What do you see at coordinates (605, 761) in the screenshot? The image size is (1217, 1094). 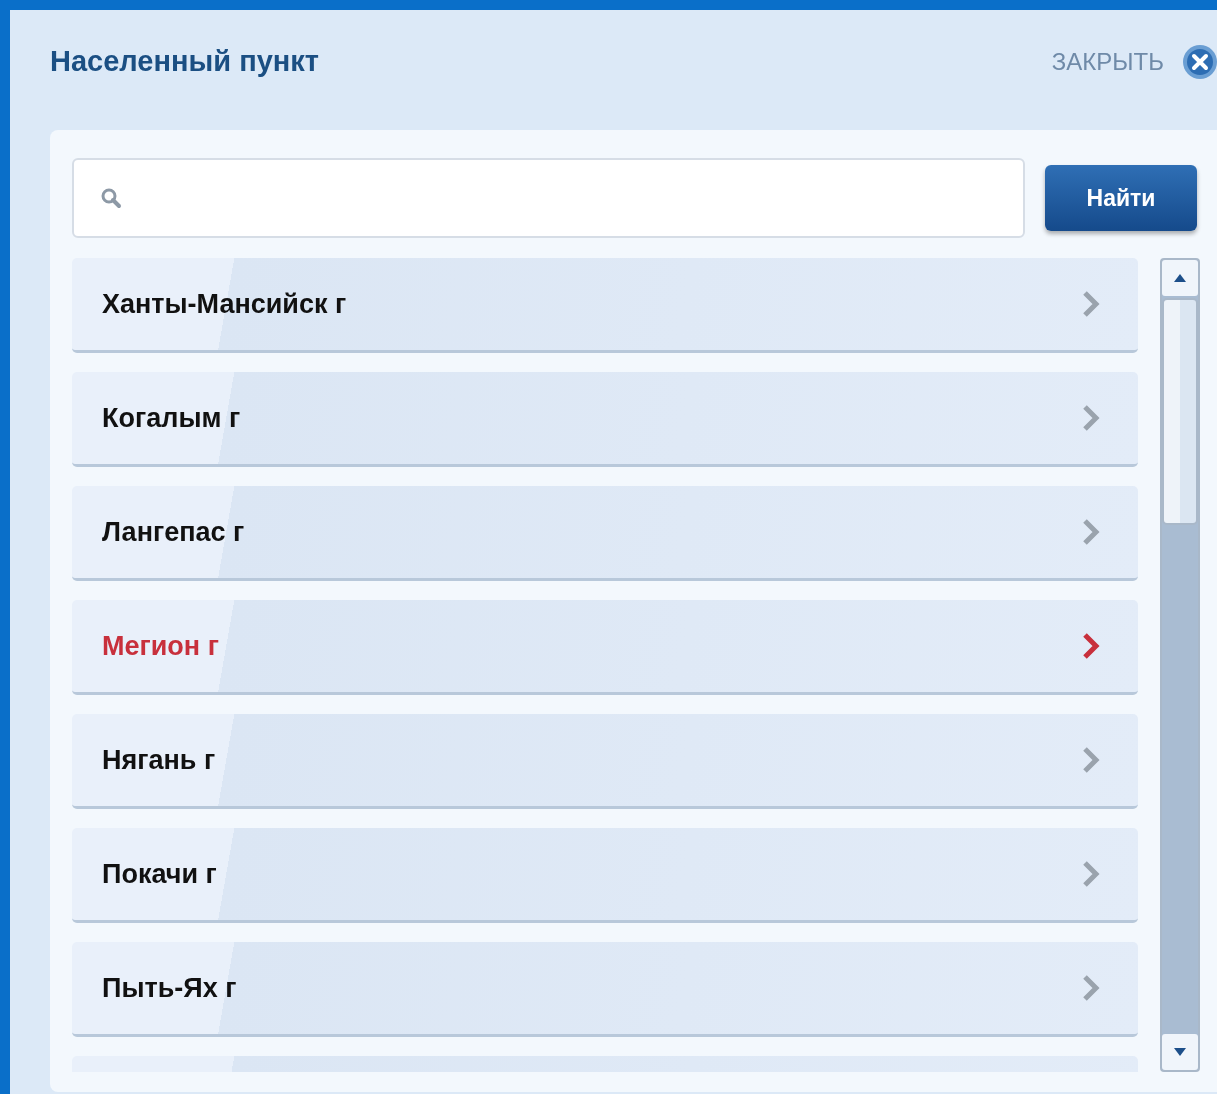 I see `list-item: Нягань г` at bounding box center [605, 761].